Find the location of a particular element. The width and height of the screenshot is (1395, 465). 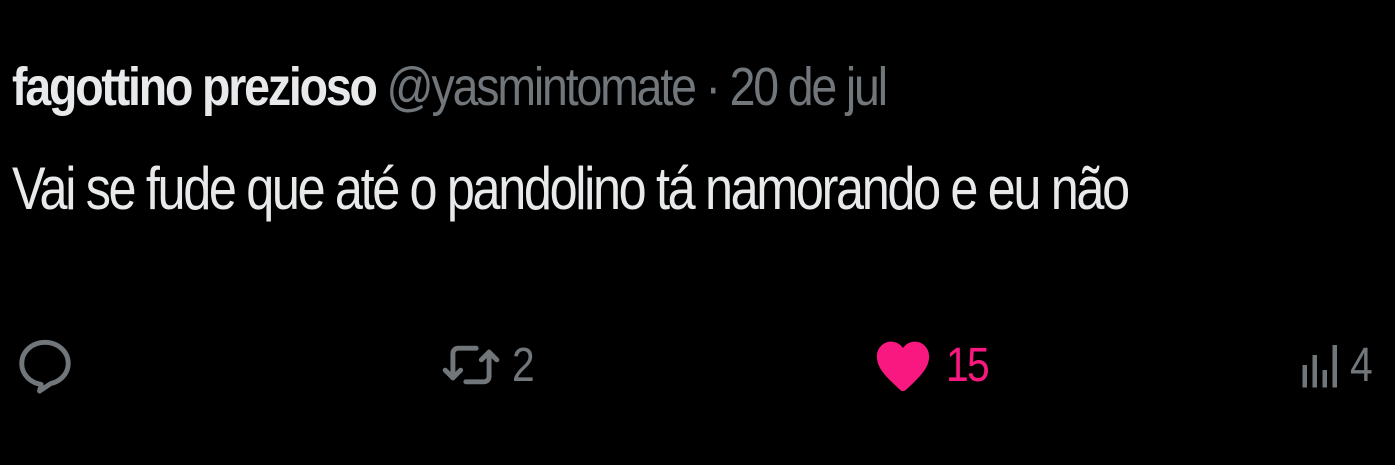

retweet-icon is located at coordinates (471, 365).